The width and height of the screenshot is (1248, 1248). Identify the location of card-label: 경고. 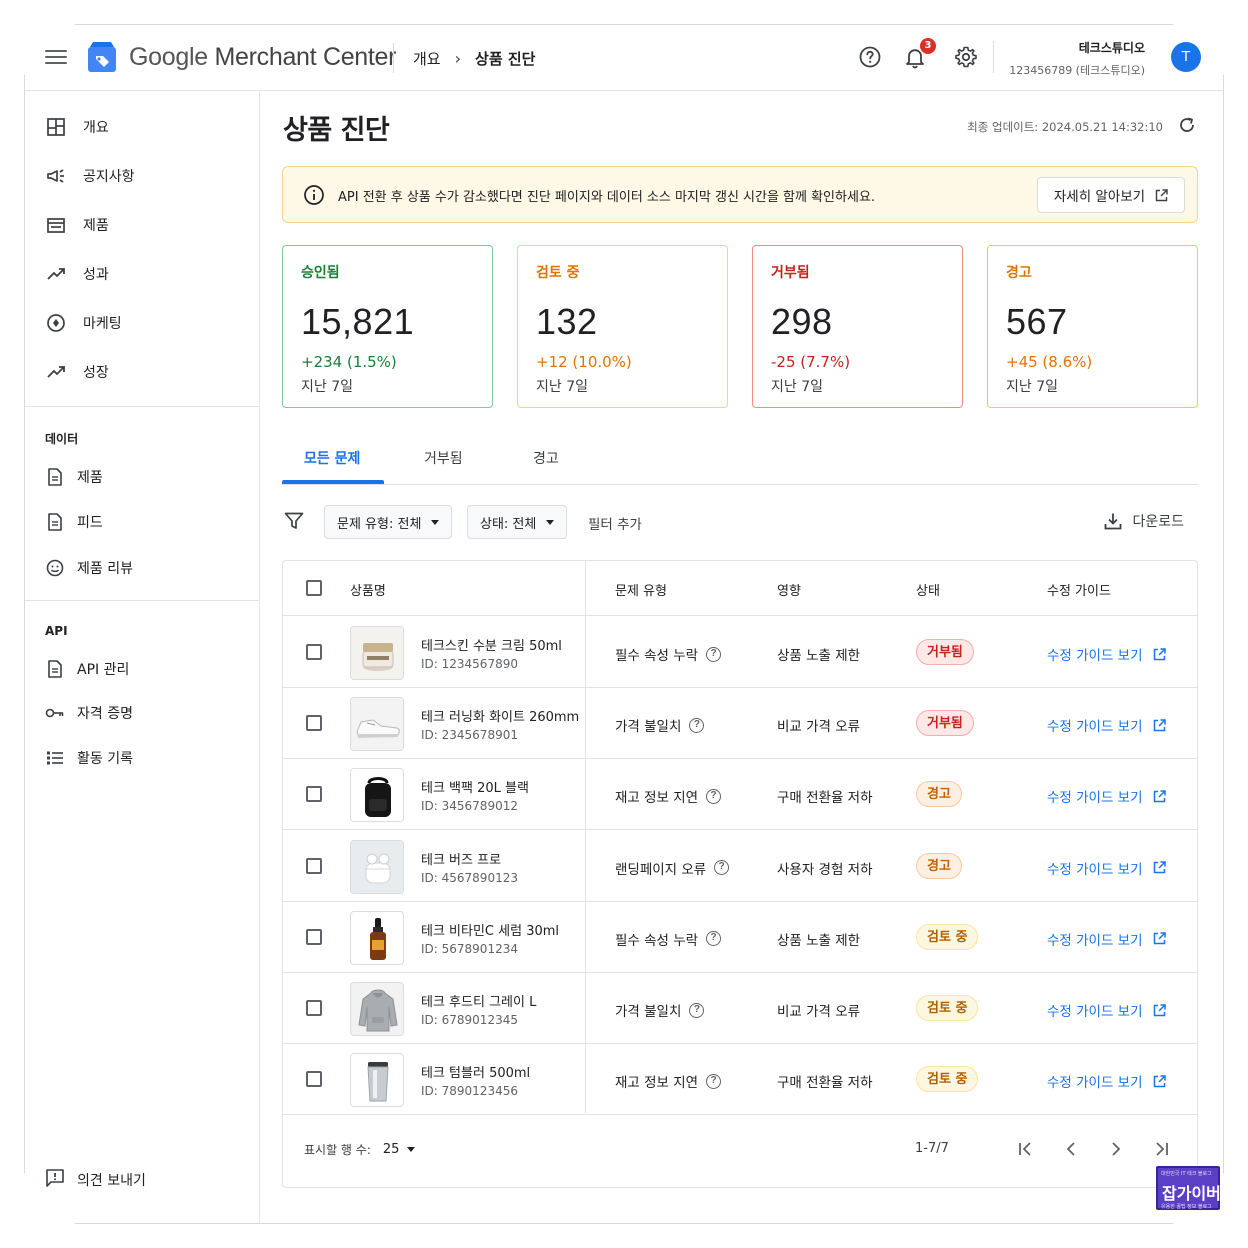
(1019, 273).